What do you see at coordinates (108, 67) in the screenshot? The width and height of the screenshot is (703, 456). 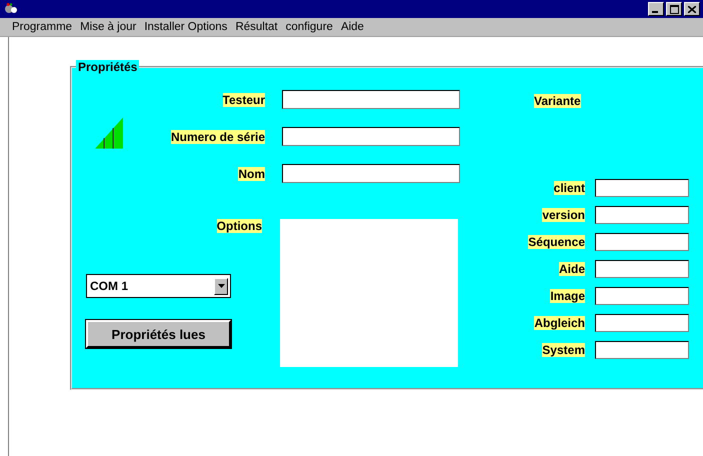 I see `group-title: Propriétés` at bounding box center [108, 67].